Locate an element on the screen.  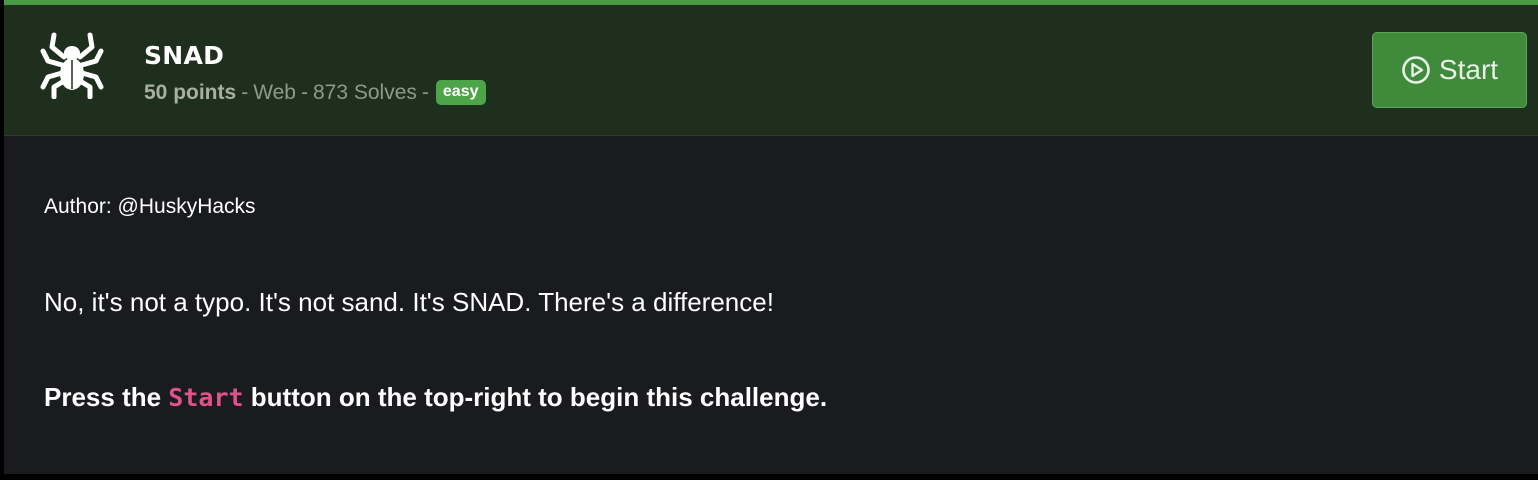
instruction-code: Start is located at coordinates (206, 397).